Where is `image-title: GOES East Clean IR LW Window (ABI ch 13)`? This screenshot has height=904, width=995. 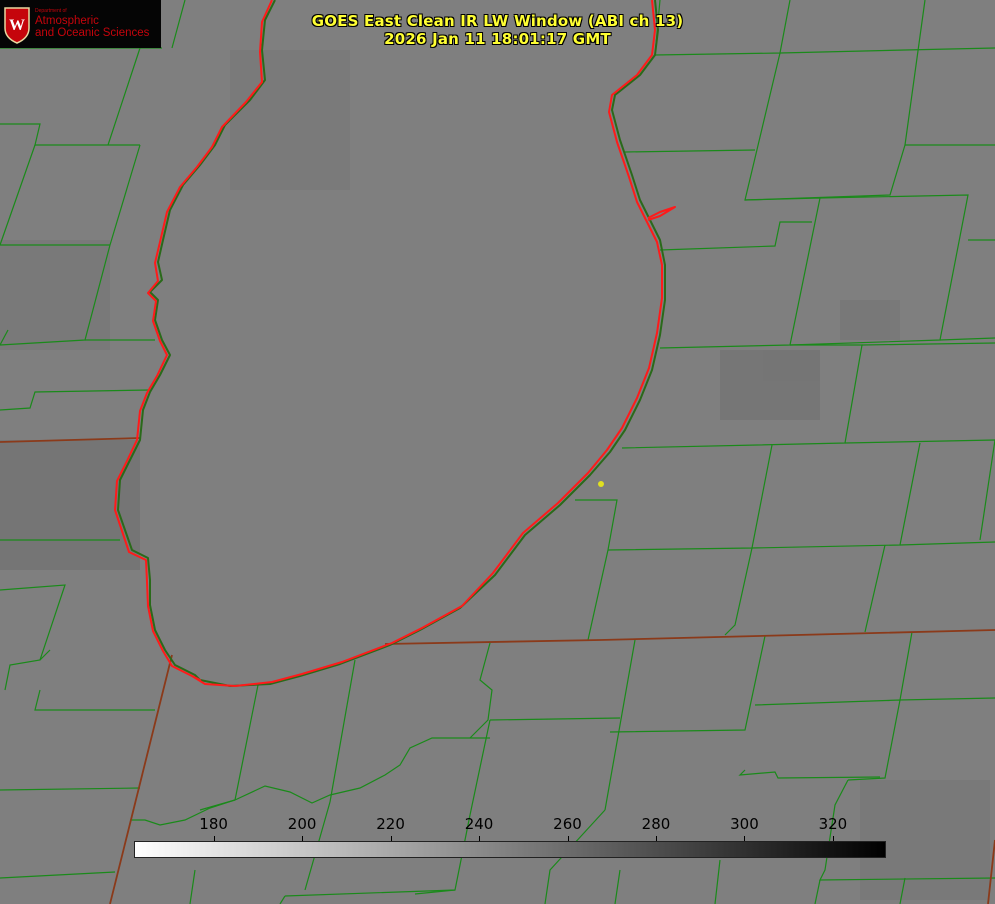
image-title: GOES East Clean IR LW Window (ABI ch 13) is located at coordinates (497, 21).